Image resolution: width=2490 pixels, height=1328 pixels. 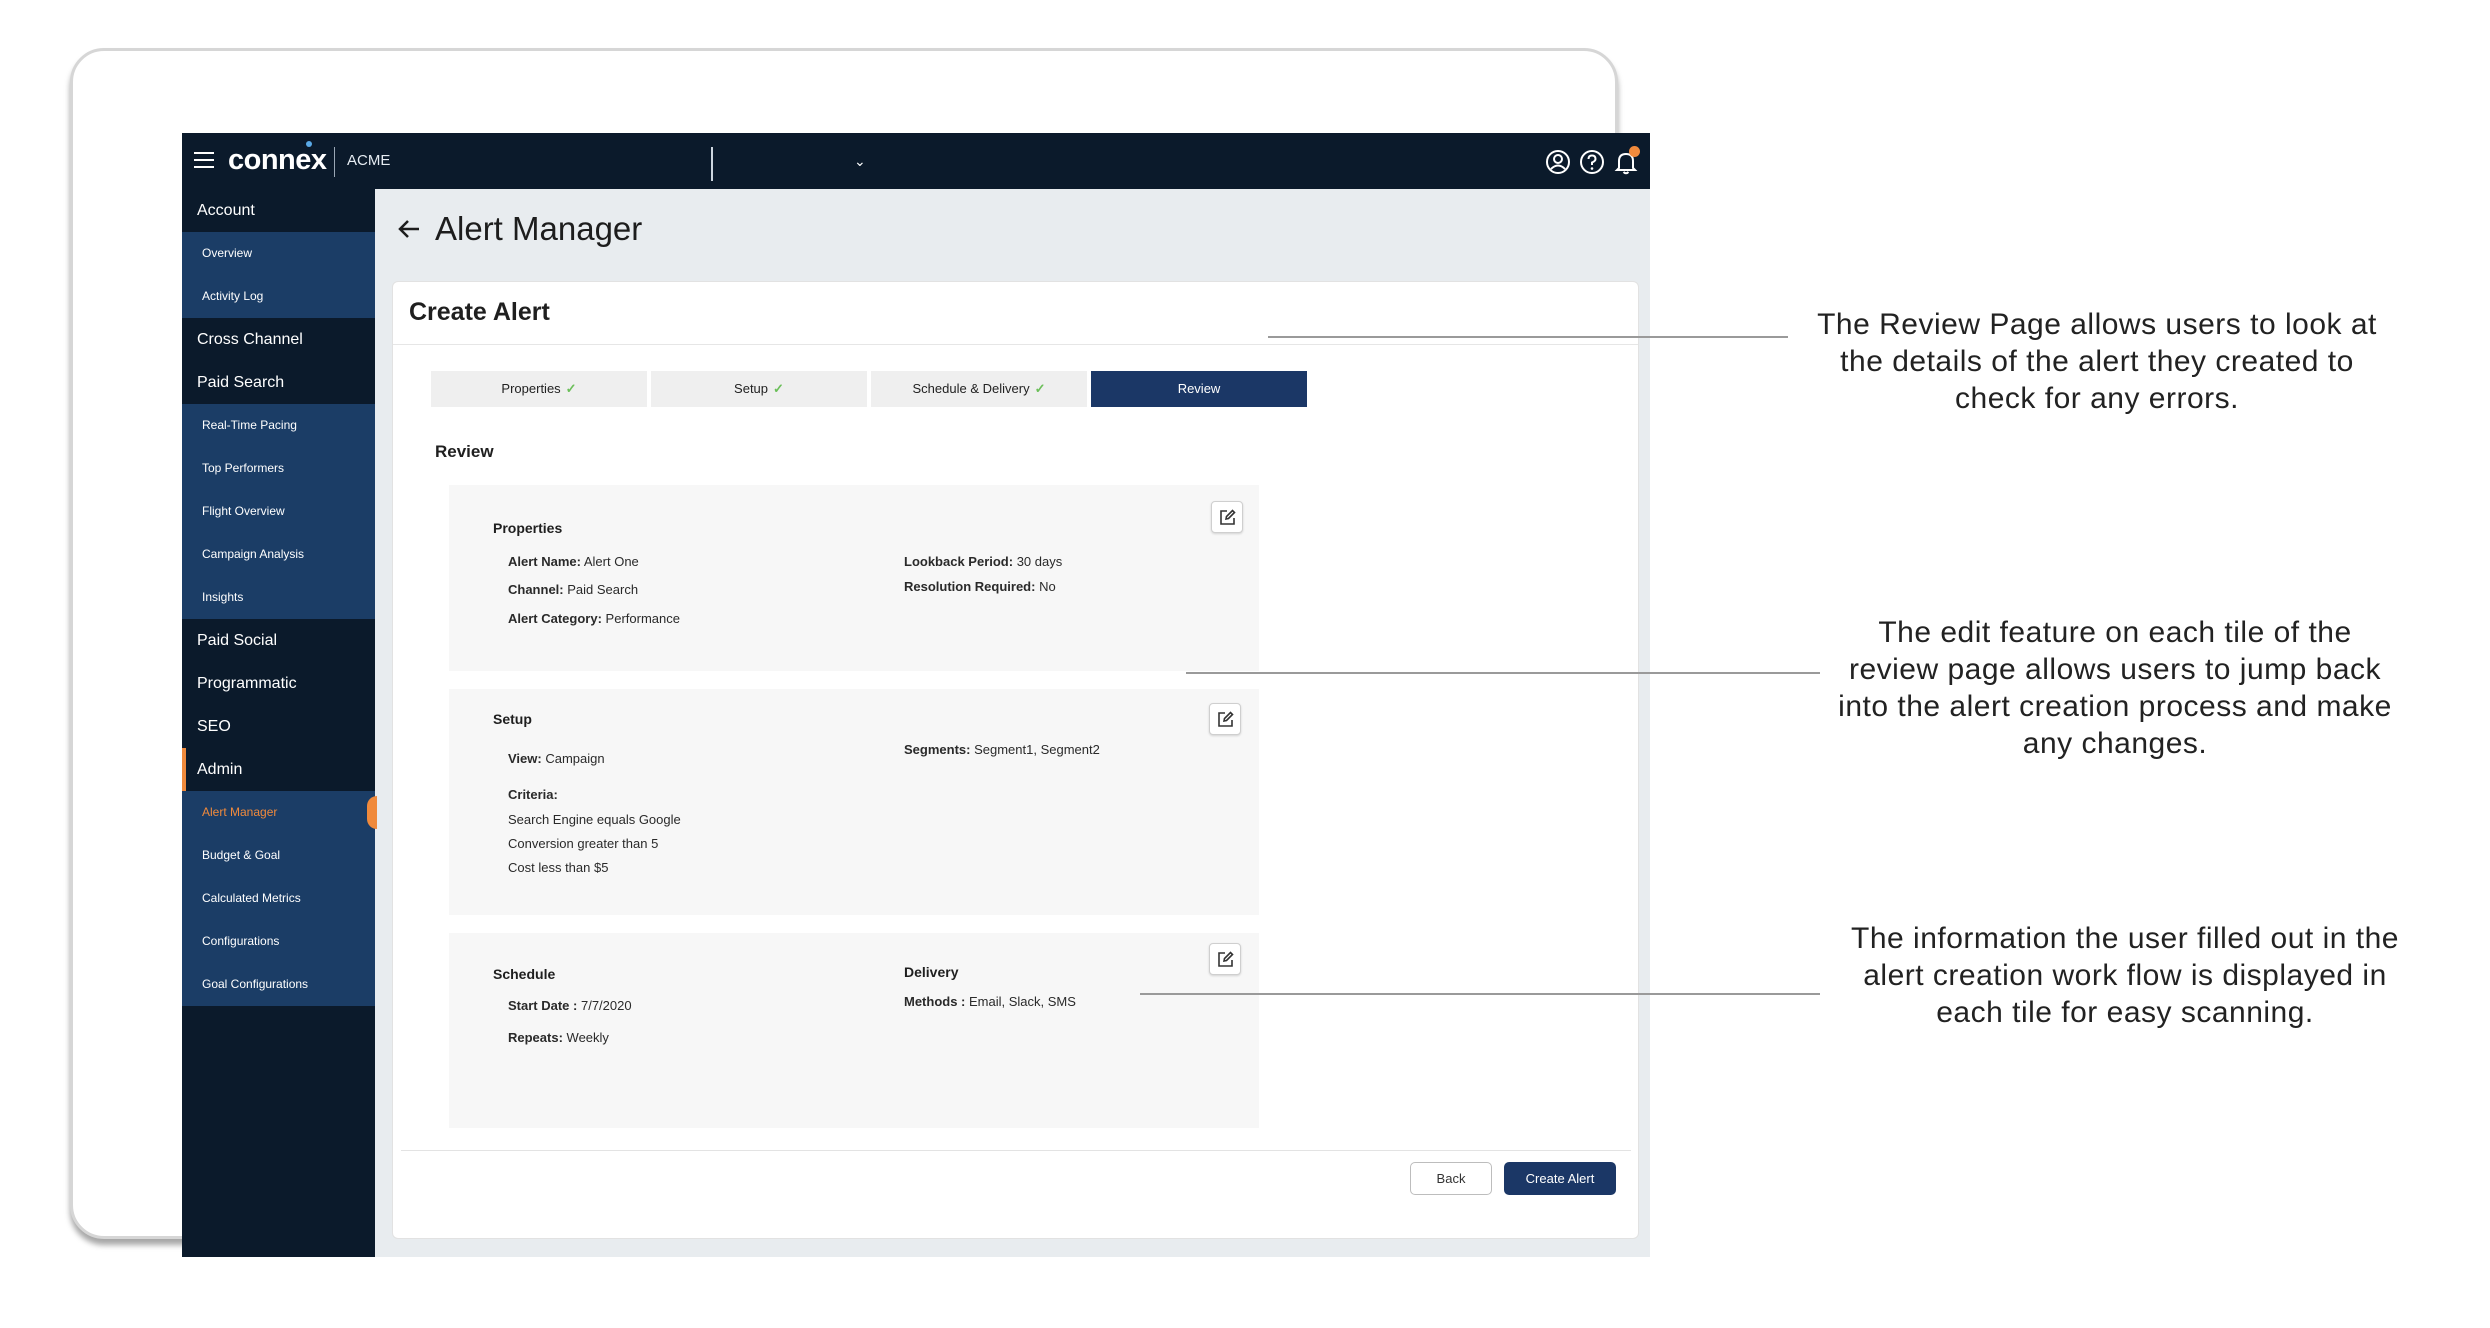 What do you see at coordinates (935, 1001) in the screenshot?
I see `methods-key: Methods :` at bounding box center [935, 1001].